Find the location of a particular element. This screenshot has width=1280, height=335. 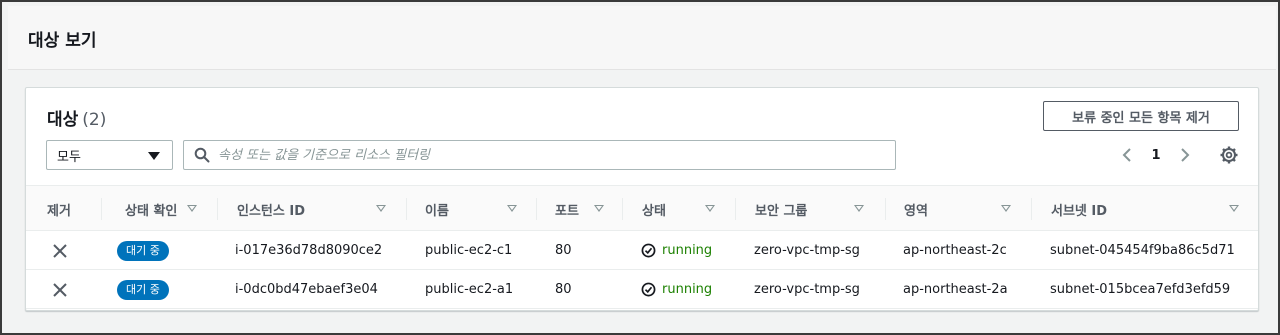

column-label: 인스턴스 ID is located at coordinates (271, 211).